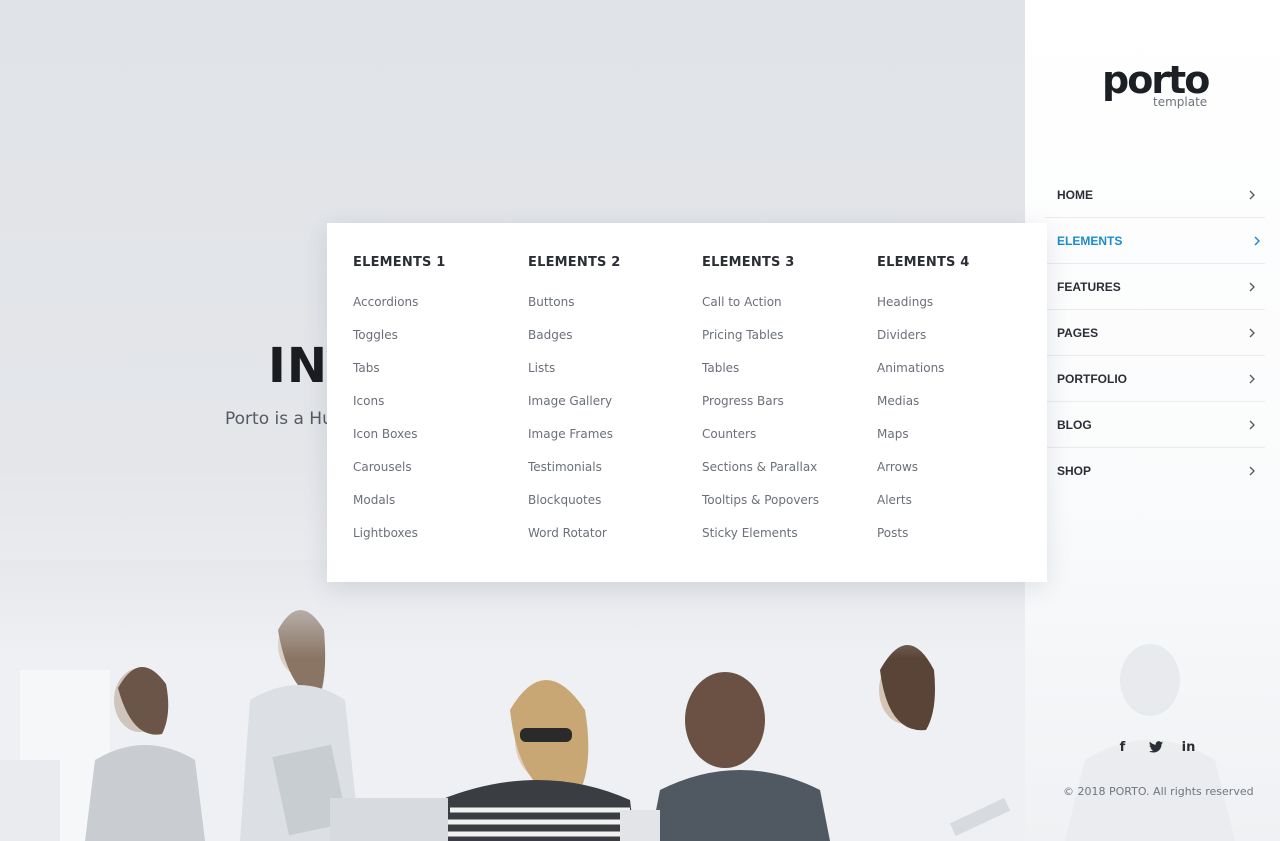 Image resolution: width=1280 pixels, height=841 pixels. What do you see at coordinates (1155, 379) in the screenshot?
I see `nav-item-portfolio: PORTFOLIO` at bounding box center [1155, 379].